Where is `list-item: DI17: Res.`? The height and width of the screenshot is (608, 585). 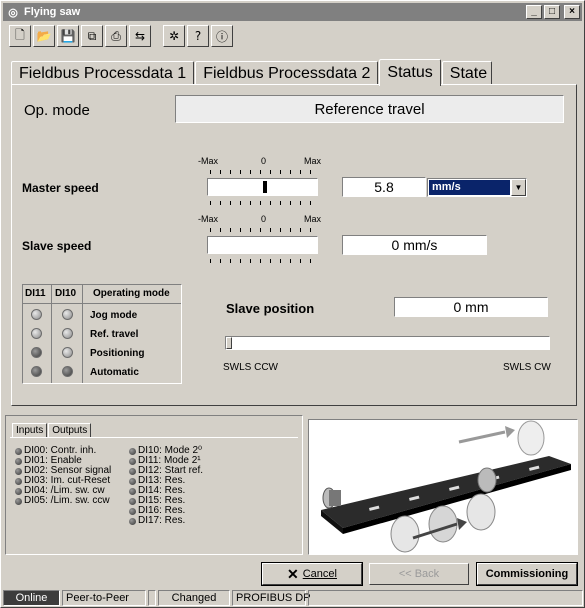 list-item: DI17: Res. is located at coordinates (166, 521).